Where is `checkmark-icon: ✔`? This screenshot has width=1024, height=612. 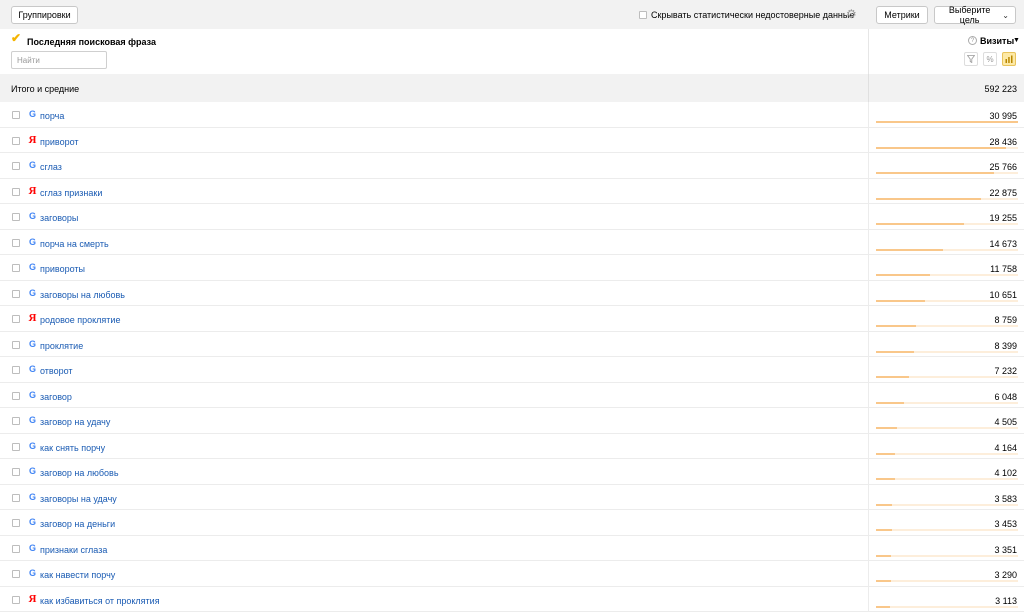 checkmark-icon: ✔ is located at coordinates (16, 38).